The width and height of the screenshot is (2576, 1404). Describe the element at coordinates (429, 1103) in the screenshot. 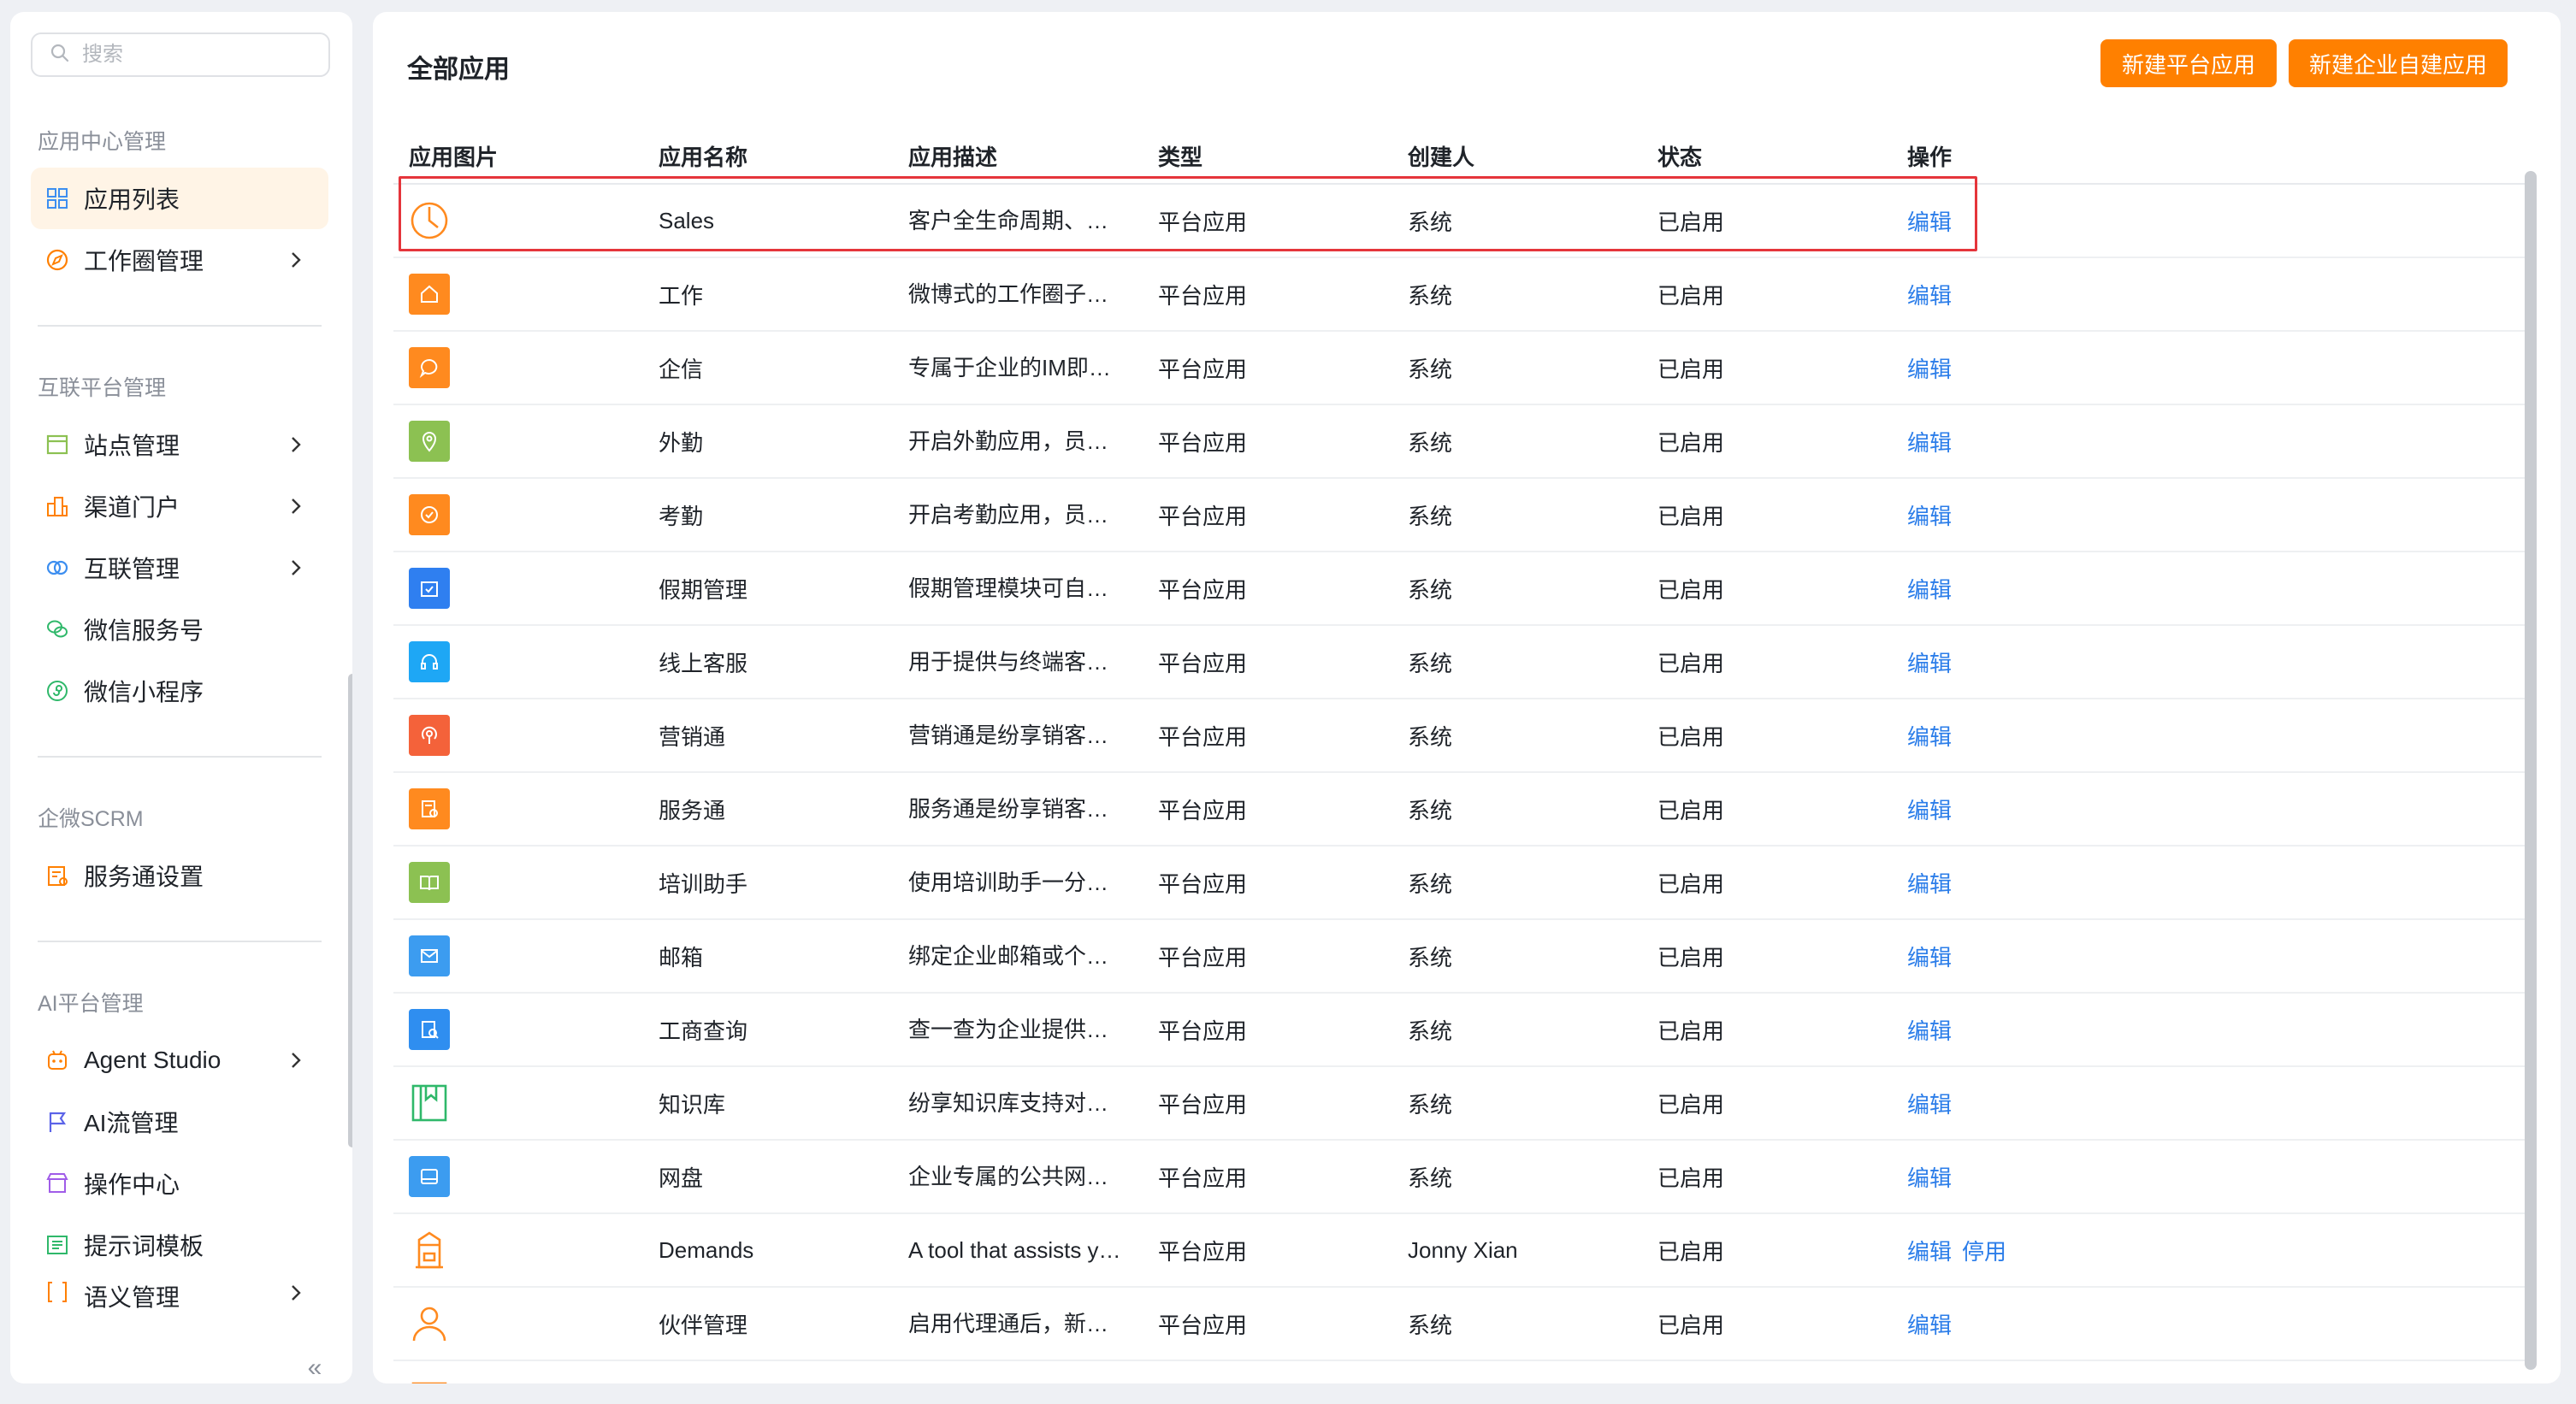

I see `knowledge-book-icon` at that location.